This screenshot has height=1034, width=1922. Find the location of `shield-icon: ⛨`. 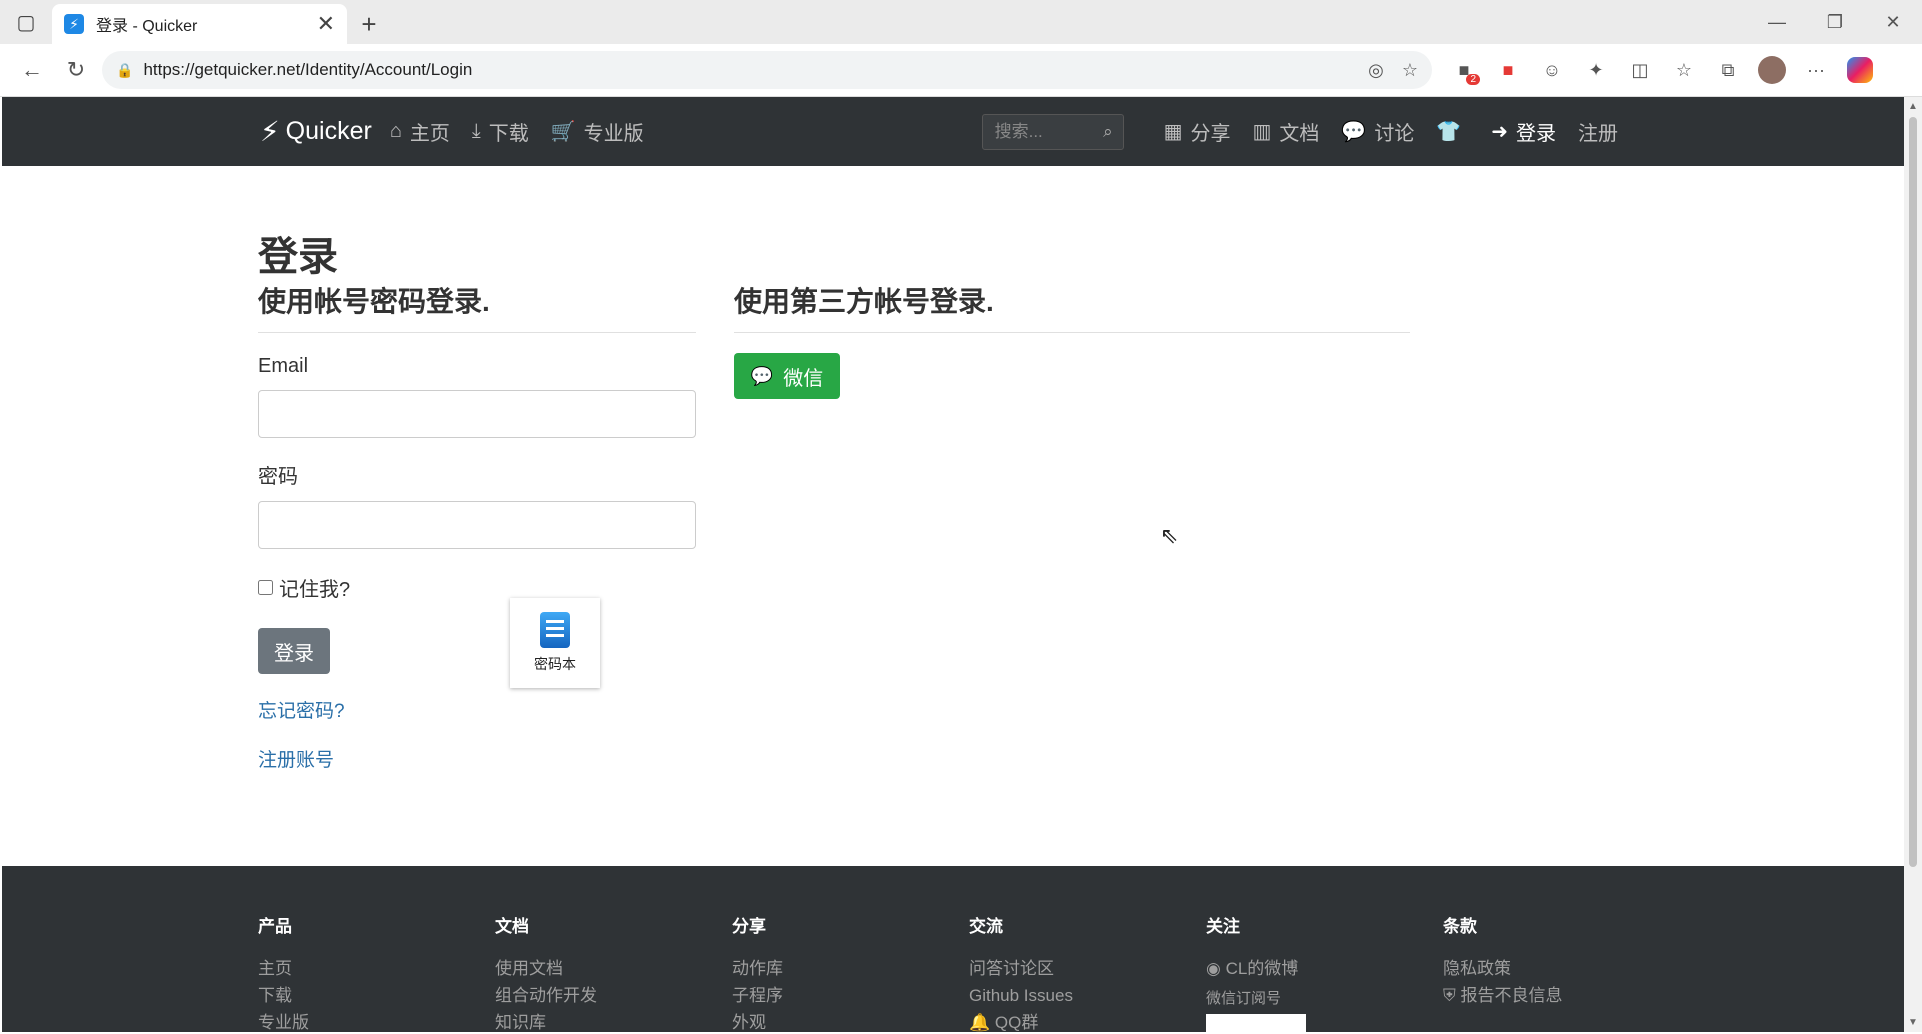

shield-icon: ⛨ is located at coordinates (1449, 995).